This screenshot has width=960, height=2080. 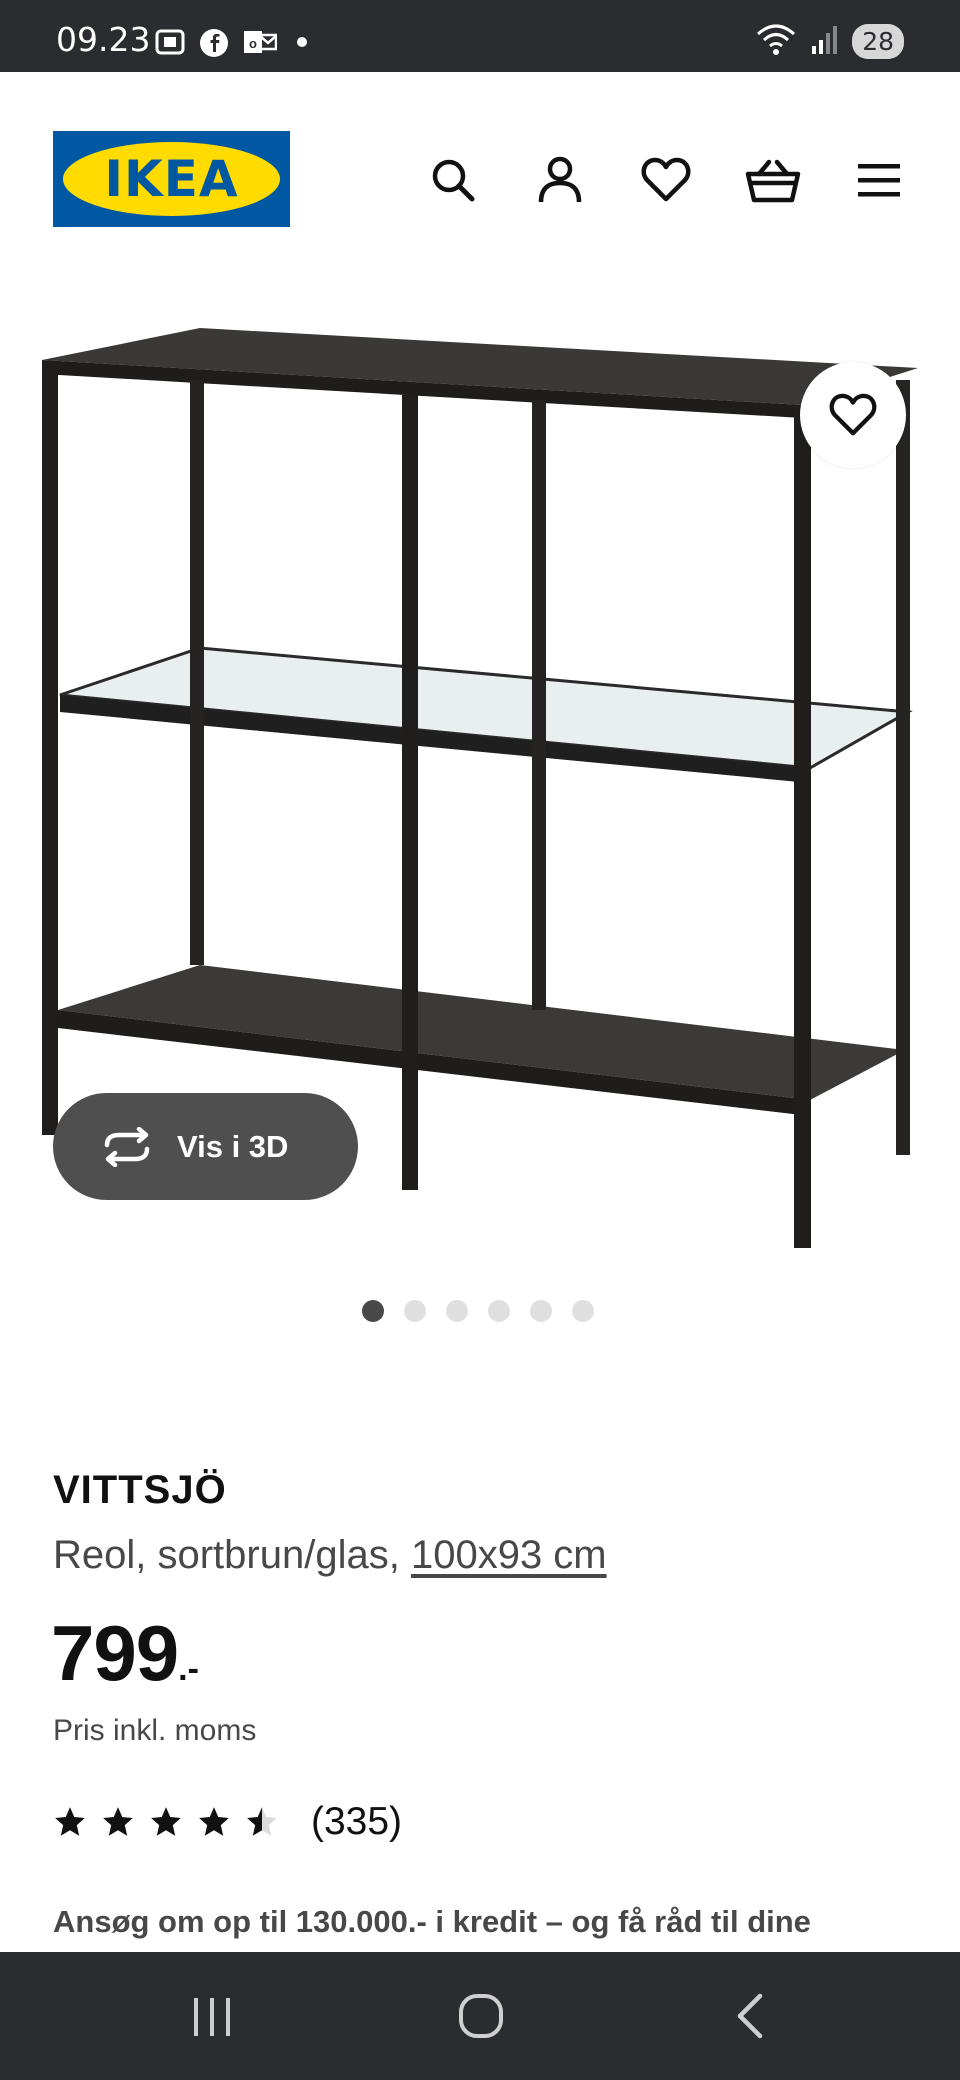 What do you see at coordinates (750, 2016) in the screenshot?
I see `back-icon` at bounding box center [750, 2016].